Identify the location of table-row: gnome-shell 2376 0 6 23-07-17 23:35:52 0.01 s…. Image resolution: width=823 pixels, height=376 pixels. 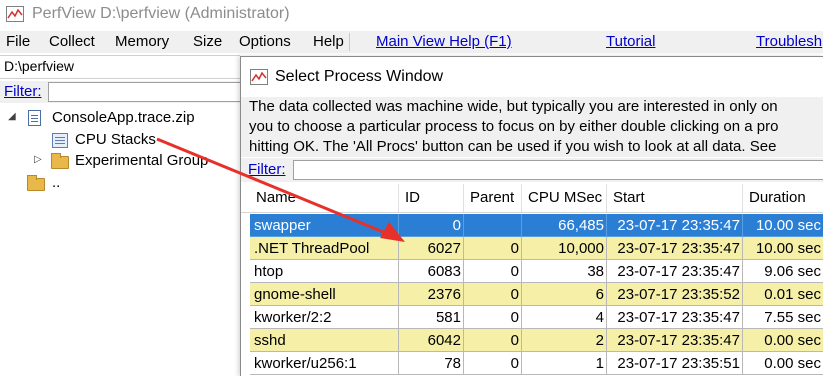
(532, 294).